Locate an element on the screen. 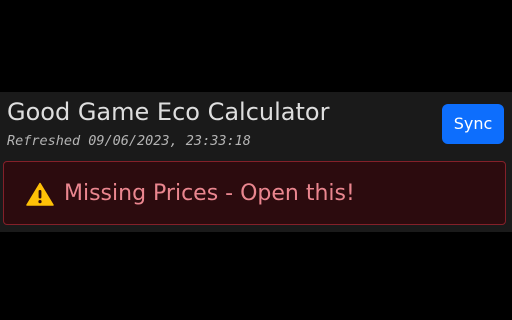  refreshed-timestamp: Refreshed 09/06/2023, 23:33:18 is located at coordinates (129, 141).